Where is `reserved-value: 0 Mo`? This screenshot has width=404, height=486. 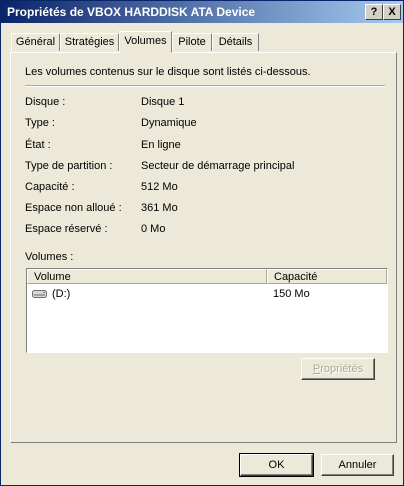 reserved-value: 0 Mo is located at coordinates (153, 229).